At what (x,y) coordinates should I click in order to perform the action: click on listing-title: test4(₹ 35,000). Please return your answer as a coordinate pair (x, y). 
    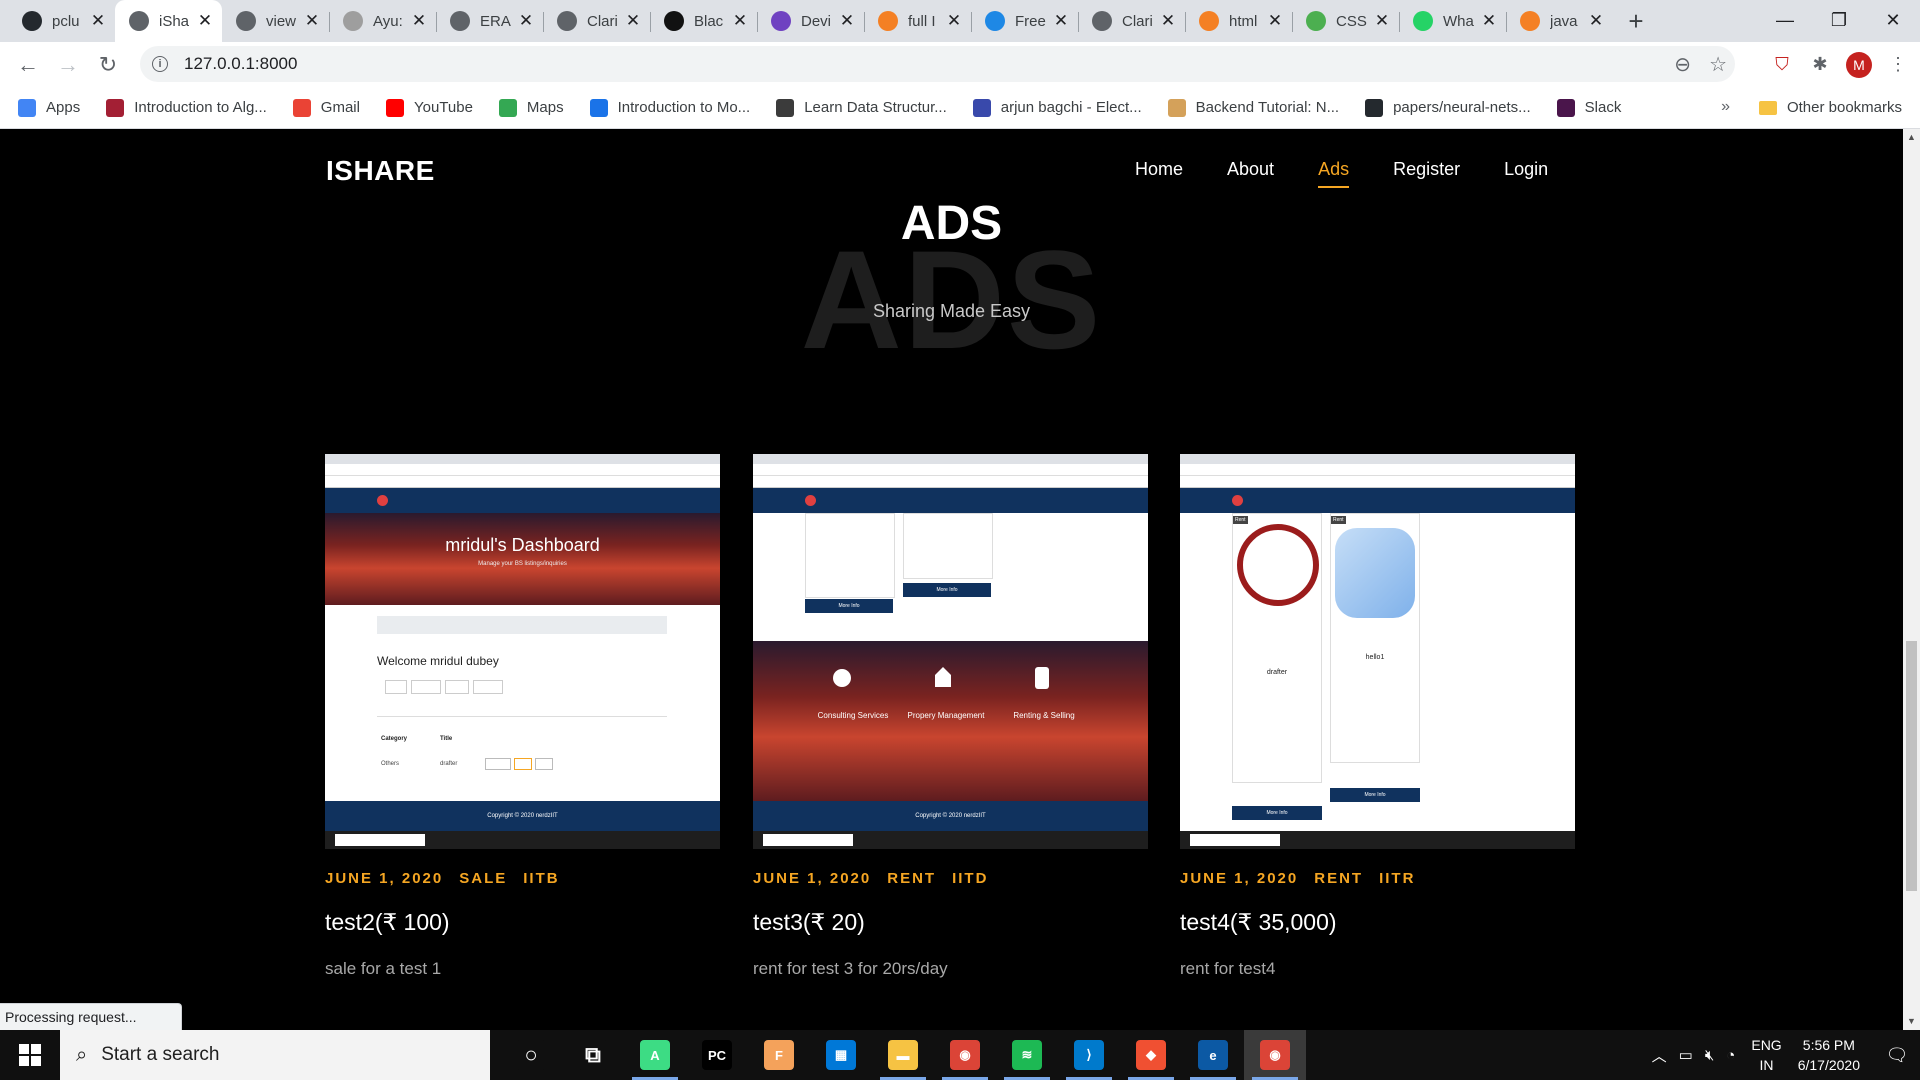
    Looking at the image, I should click on (1377, 922).